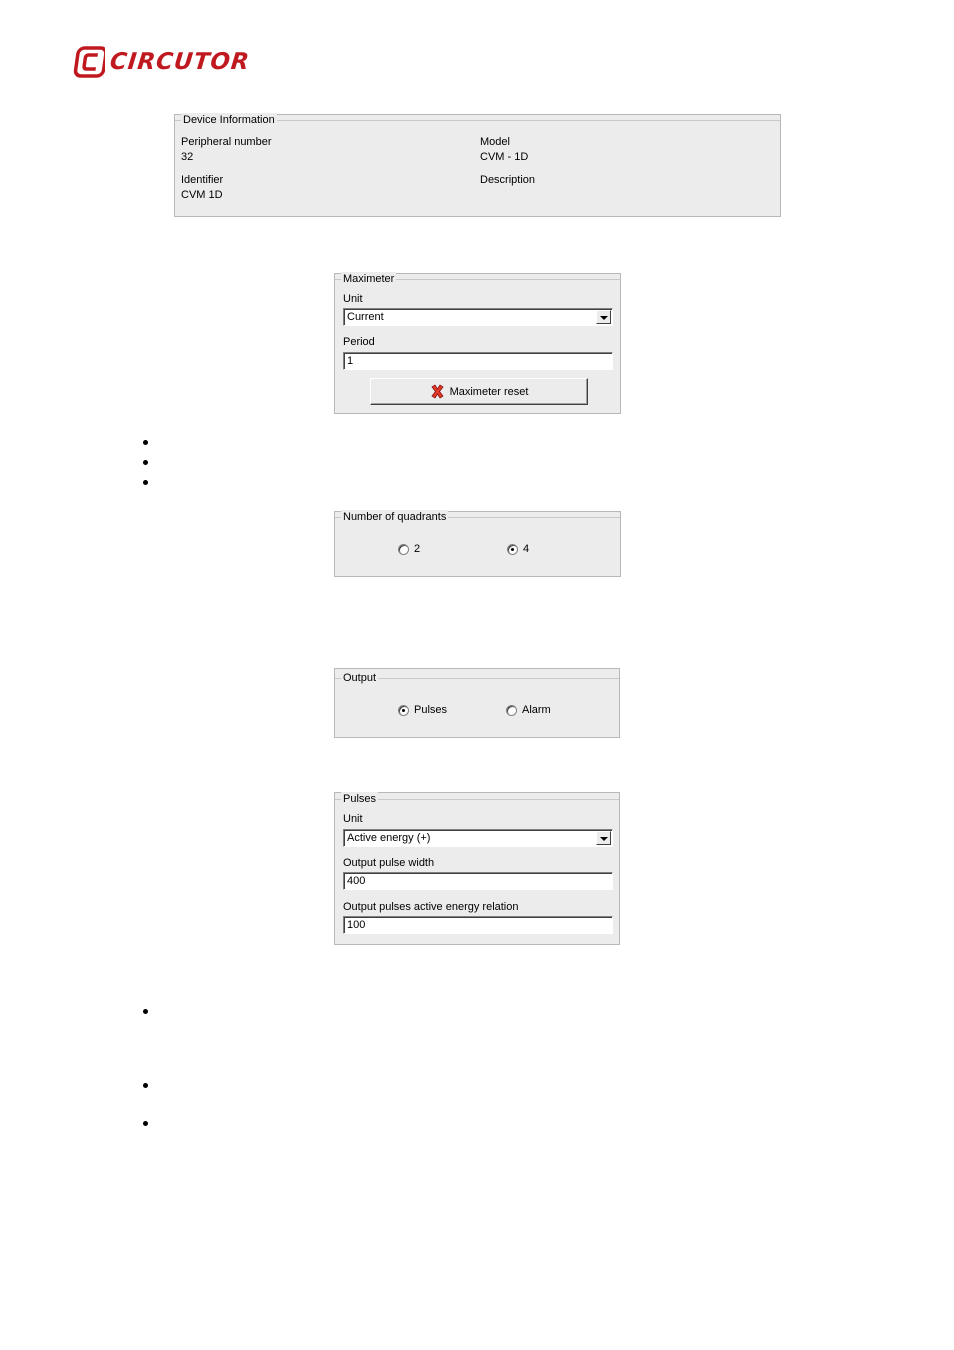  I want to click on model-label: Model, so click(495, 142).